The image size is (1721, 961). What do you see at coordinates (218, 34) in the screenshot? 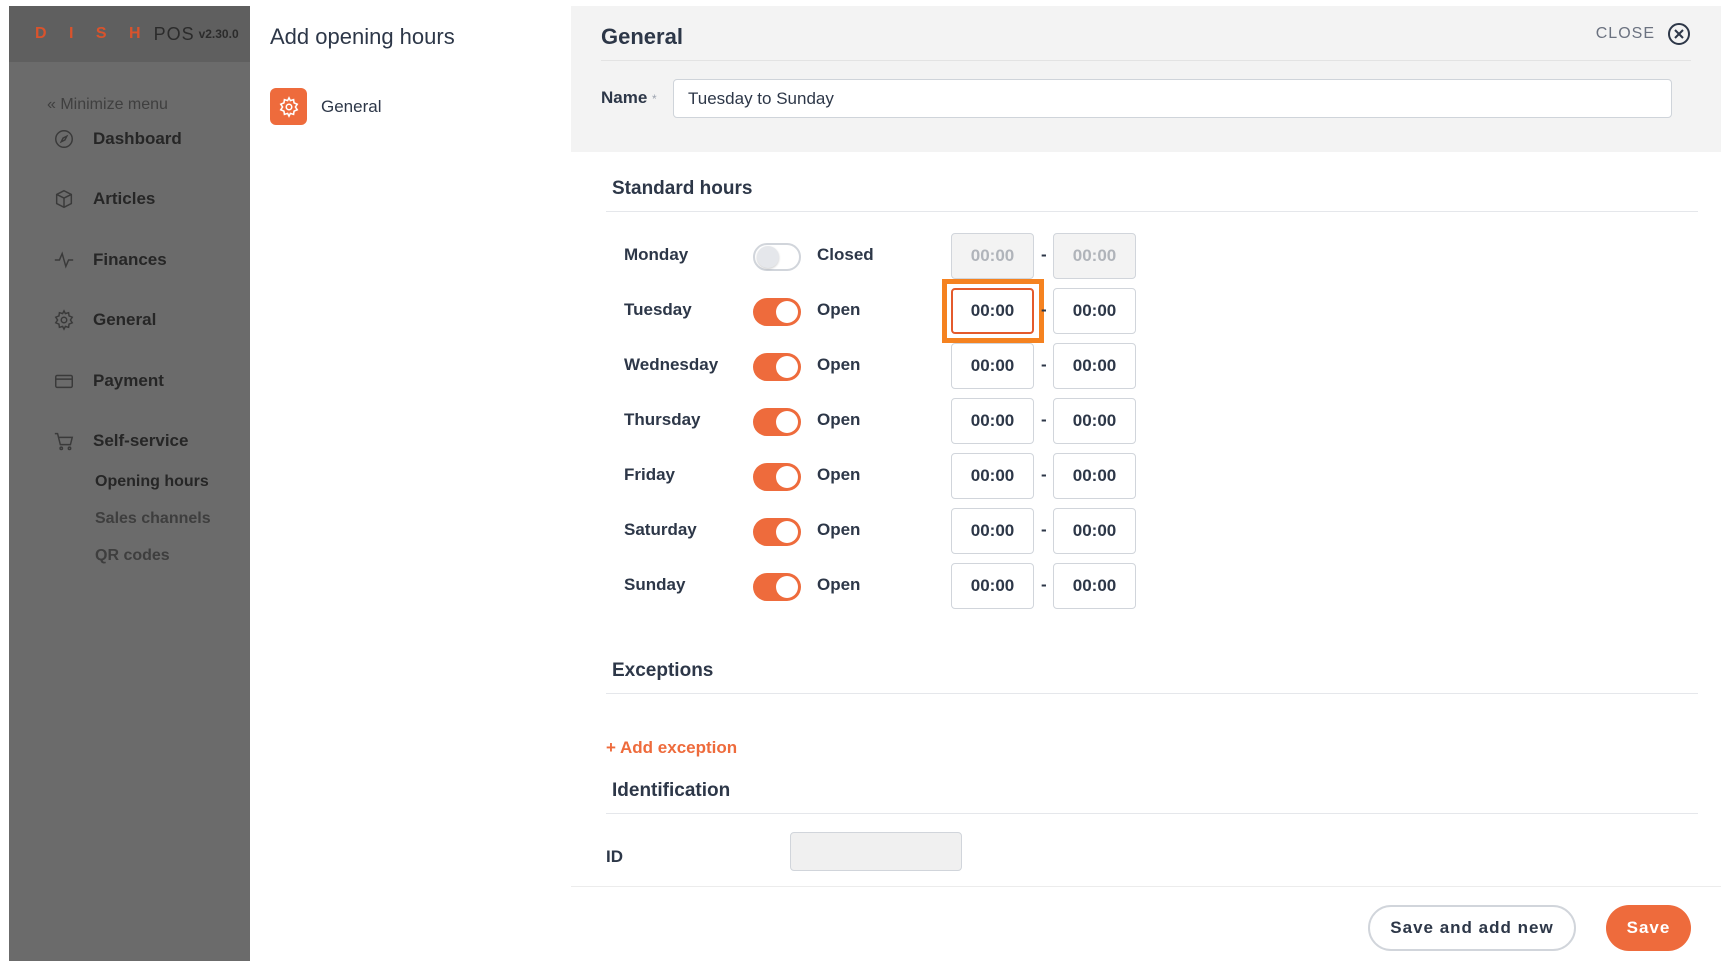
I see `version-label: v2.30.0` at bounding box center [218, 34].